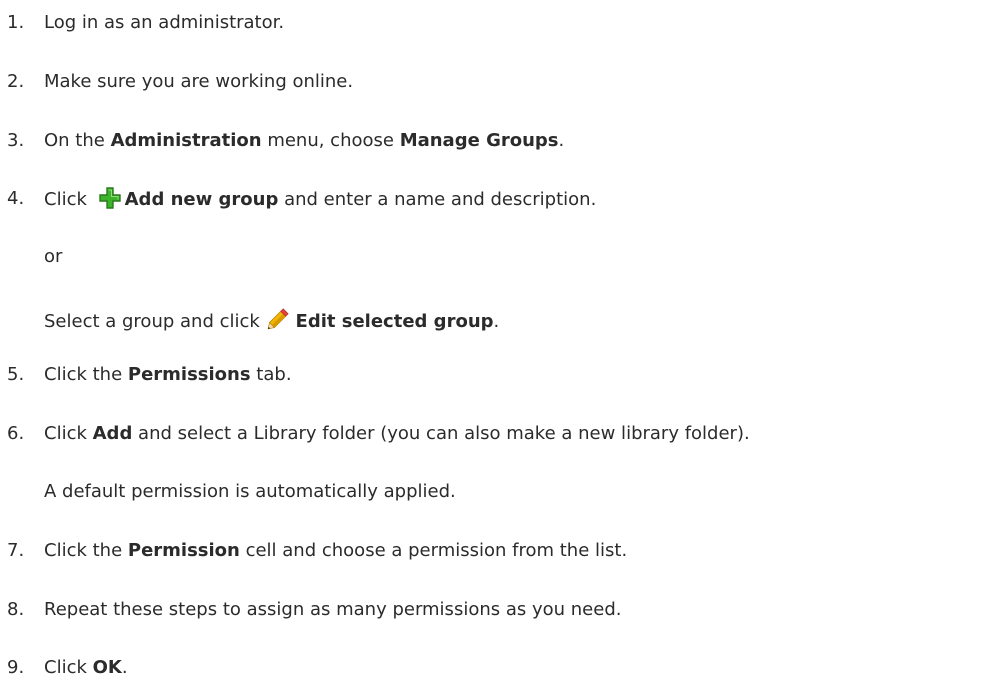  Describe the element at coordinates (109, 201) in the screenshot. I see `green-plus-icon` at that location.